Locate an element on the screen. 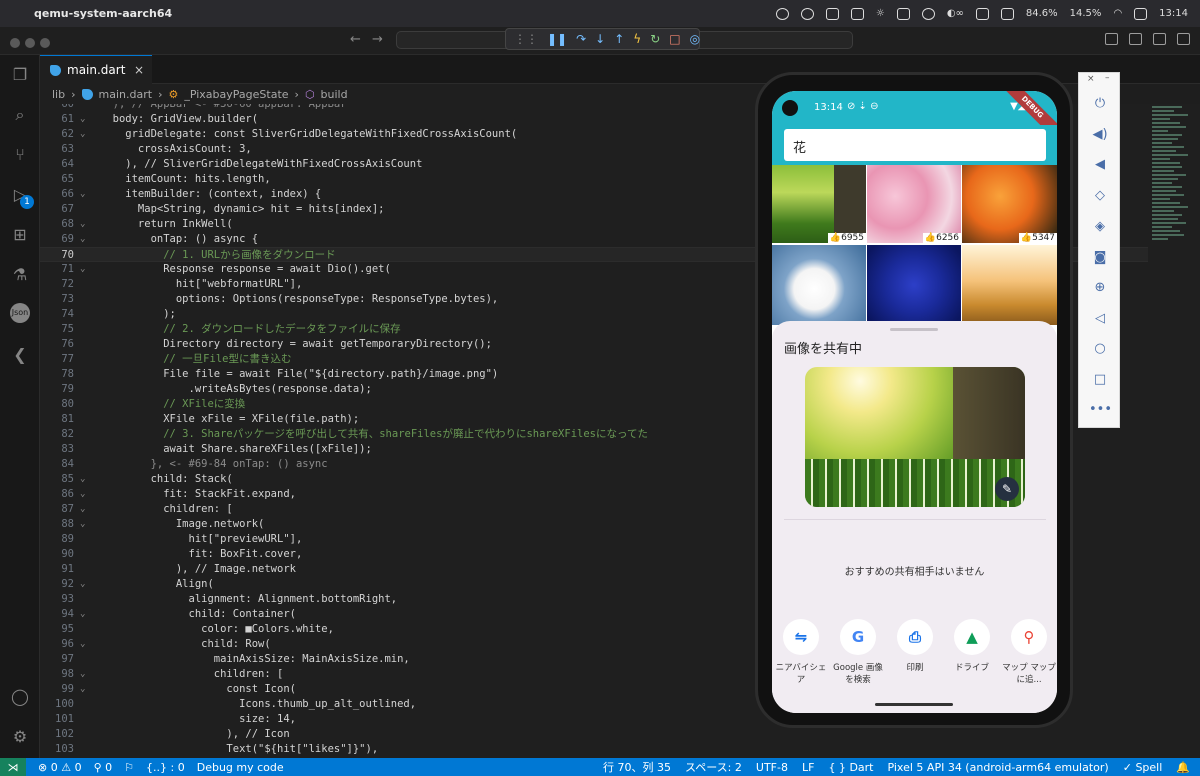 The width and height of the screenshot is (1200, 776). step-out-icon: ↑ is located at coordinates (619, 39).